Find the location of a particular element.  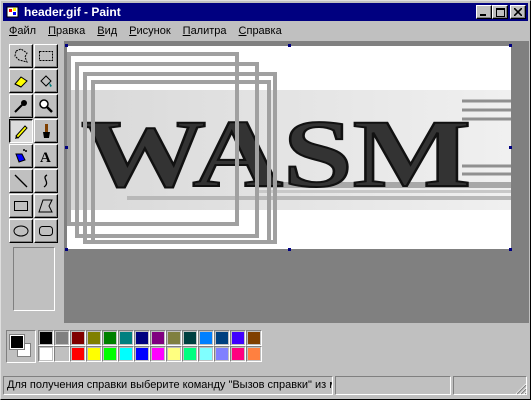

curve-tool is located at coordinates (46, 181).